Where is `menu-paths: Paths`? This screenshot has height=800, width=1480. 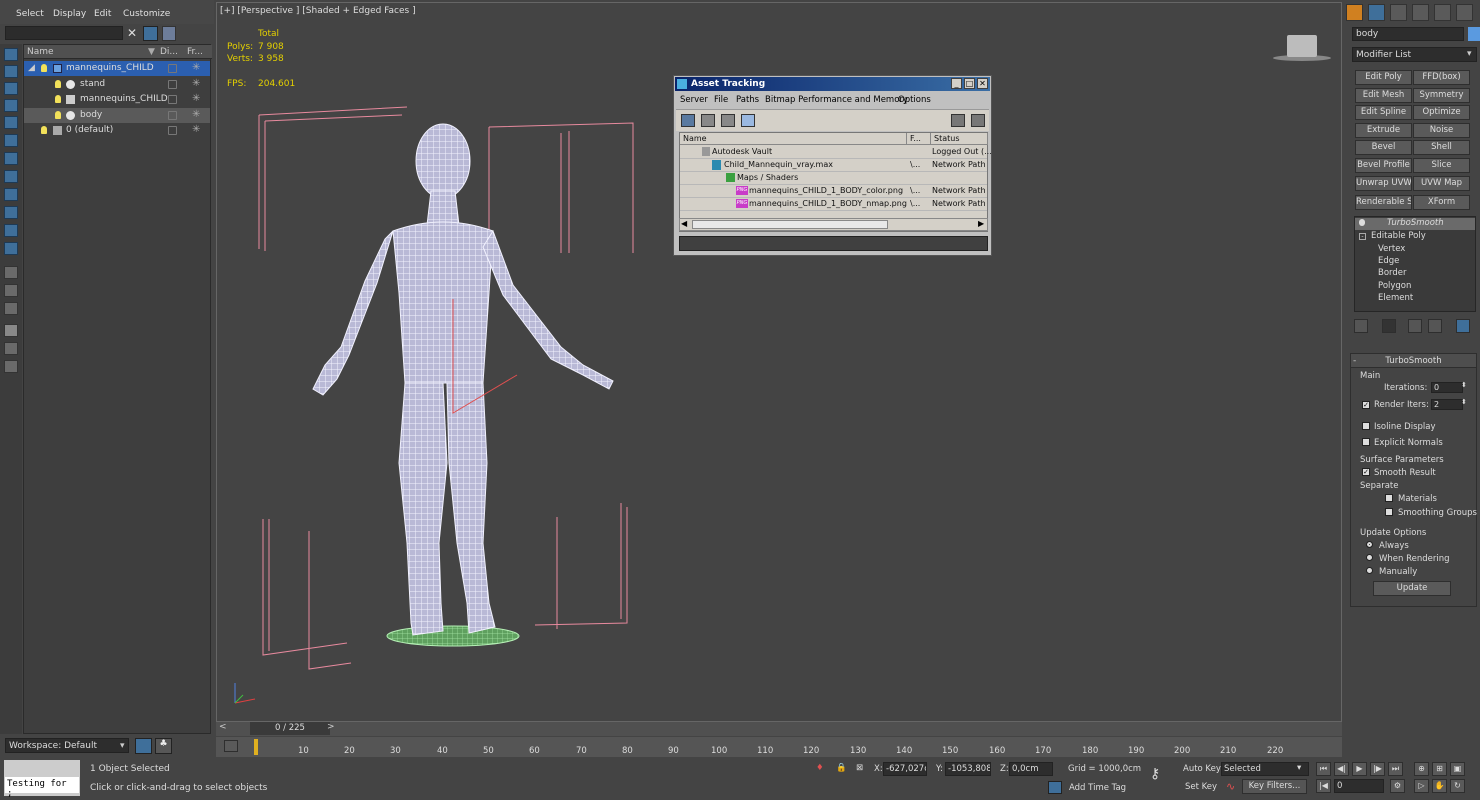 menu-paths: Paths is located at coordinates (747, 100).